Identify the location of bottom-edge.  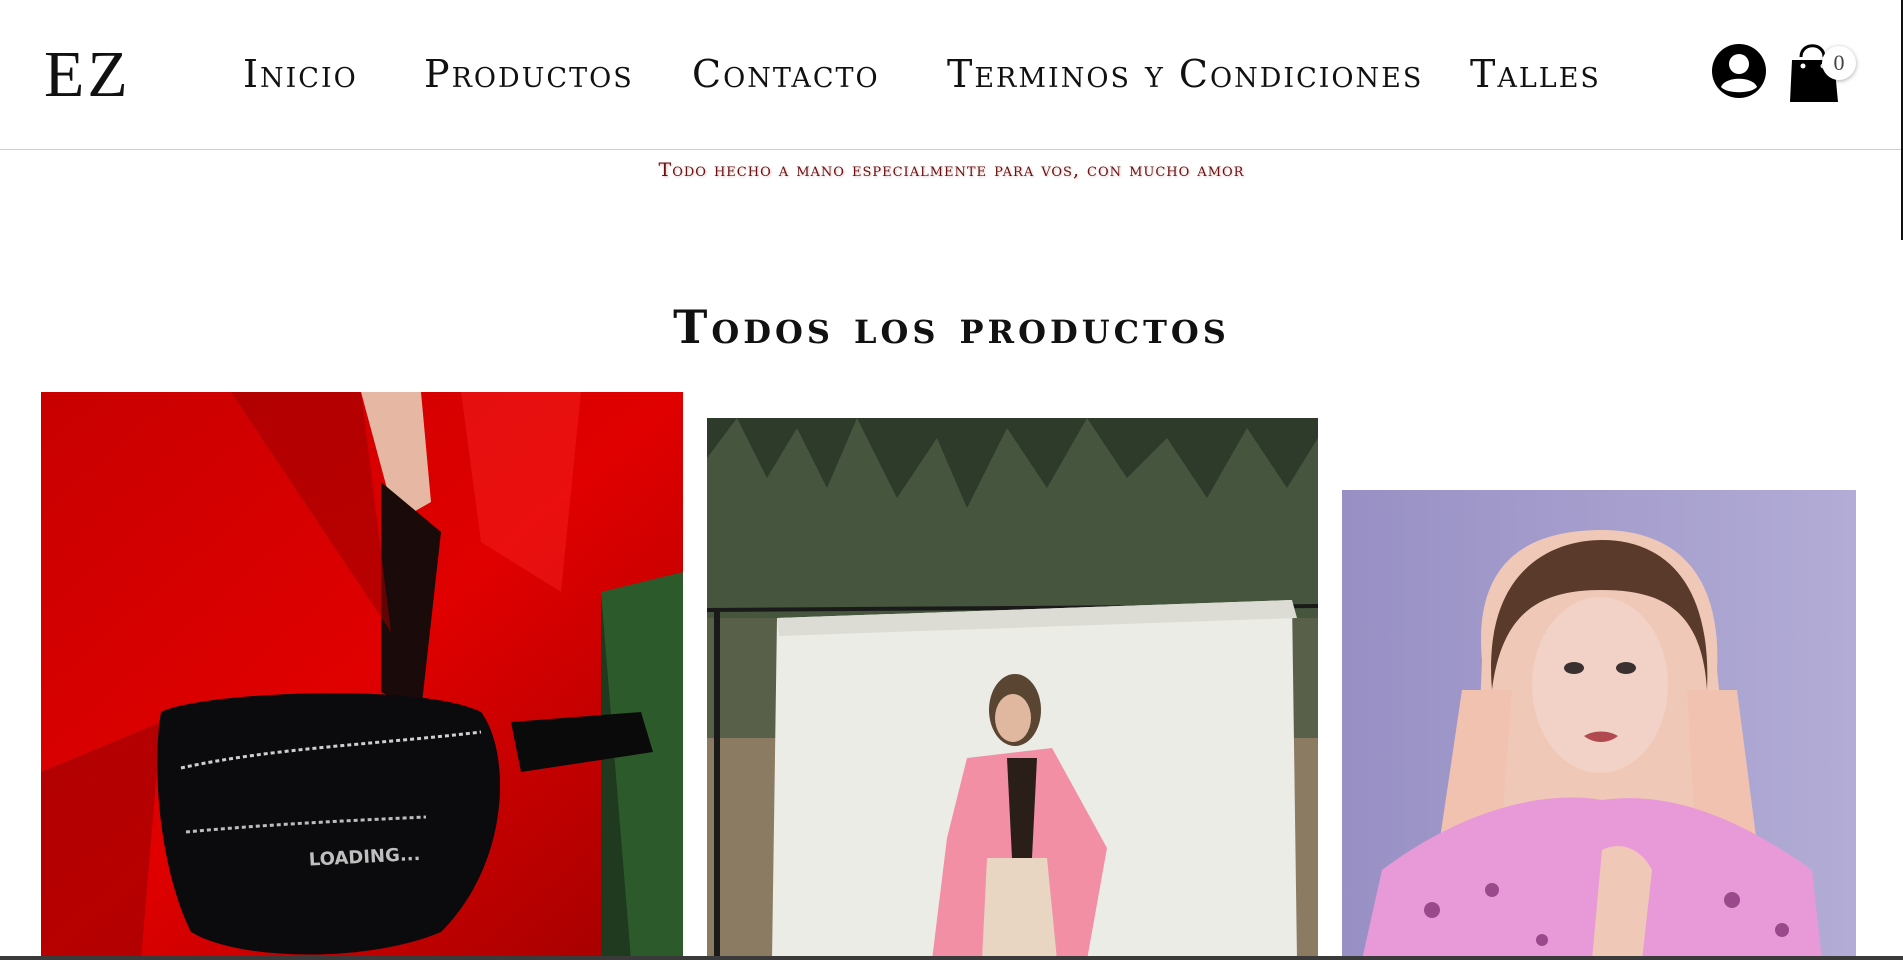
(951, 958).